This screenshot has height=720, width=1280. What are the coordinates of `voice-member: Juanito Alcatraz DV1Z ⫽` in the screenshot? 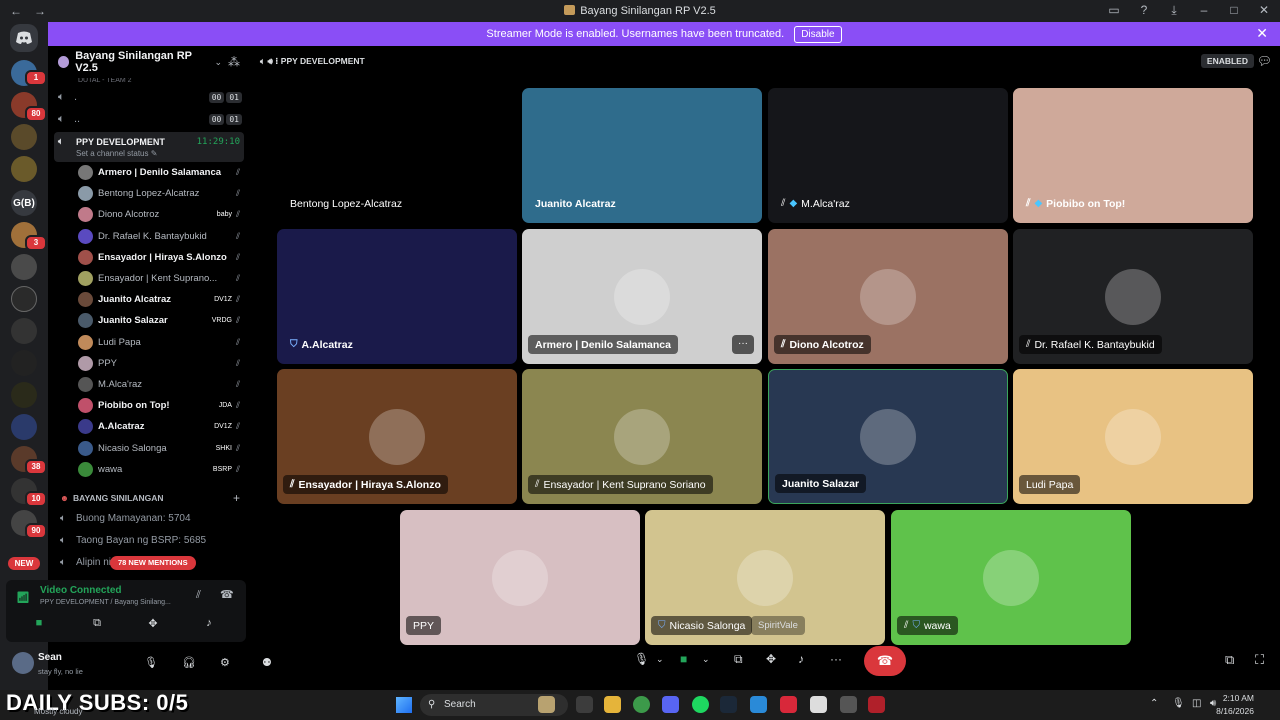 It's located at (149, 299).